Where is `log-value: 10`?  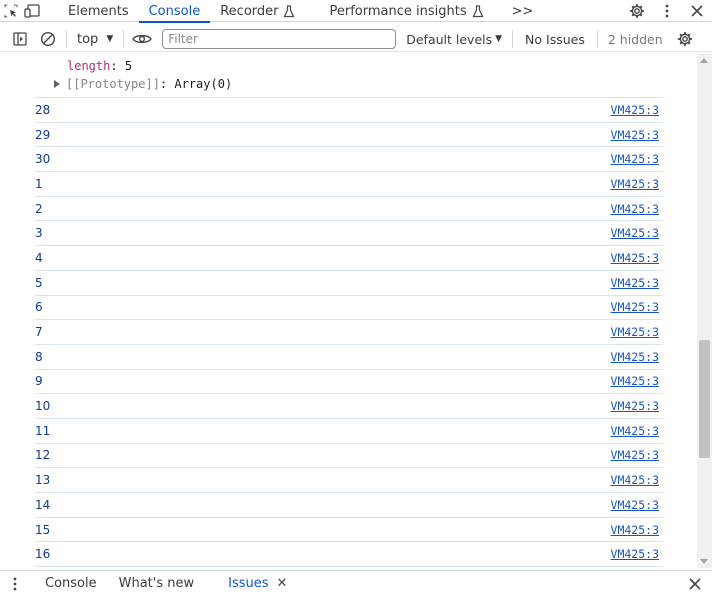
log-value: 10 is located at coordinates (43, 406).